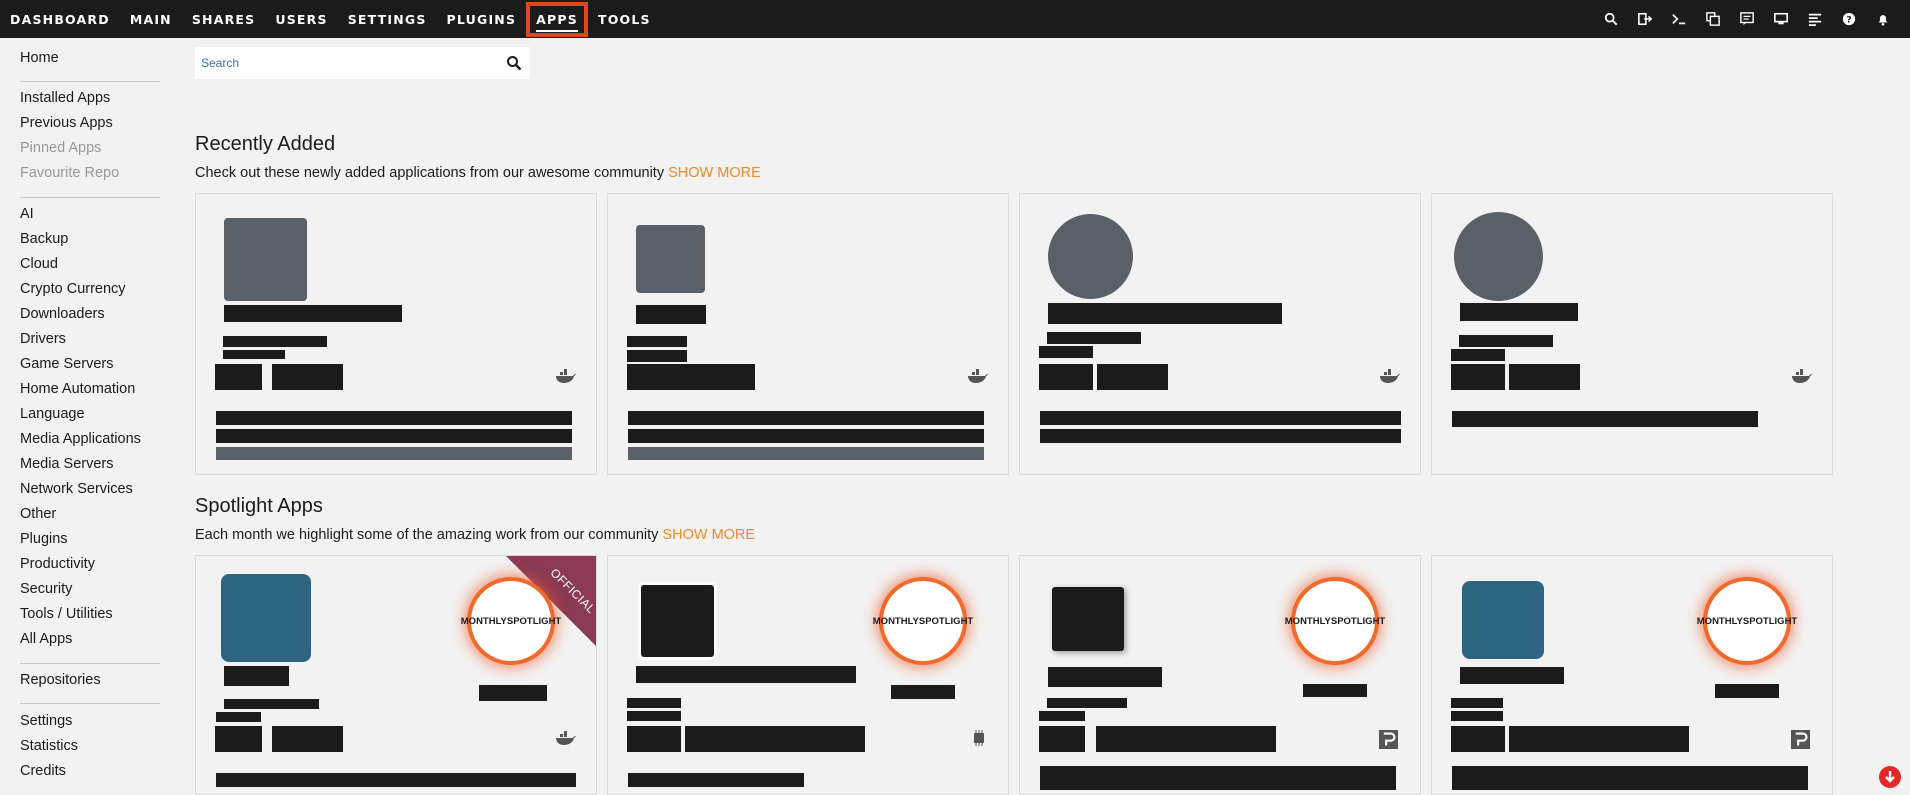 This screenshot has width=1910, height=795. I want to click on sidebar-category-network-services: Network Services, so click(76, 489).